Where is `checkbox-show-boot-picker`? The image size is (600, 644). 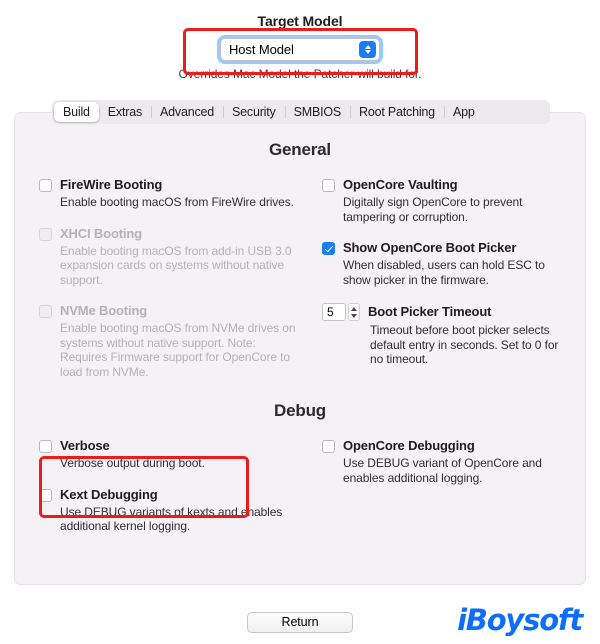 checkbox-show-boot-picker is located at coordinates (328, 248).